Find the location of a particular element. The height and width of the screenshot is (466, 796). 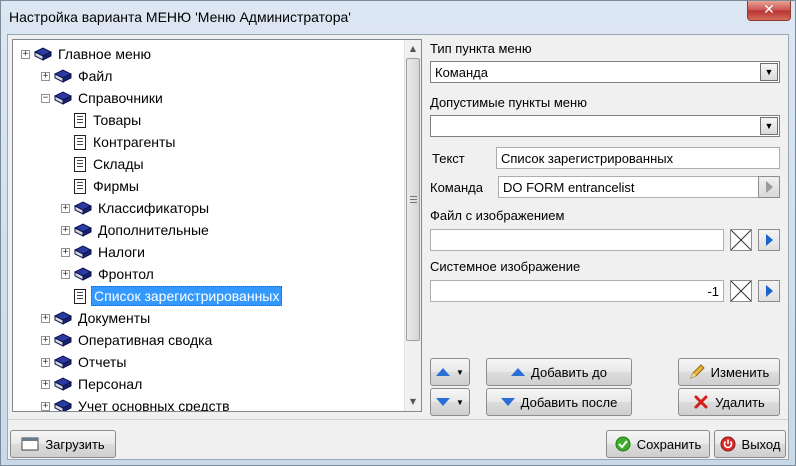

tree-item: + Персонал is located at coordinates (92, 384).